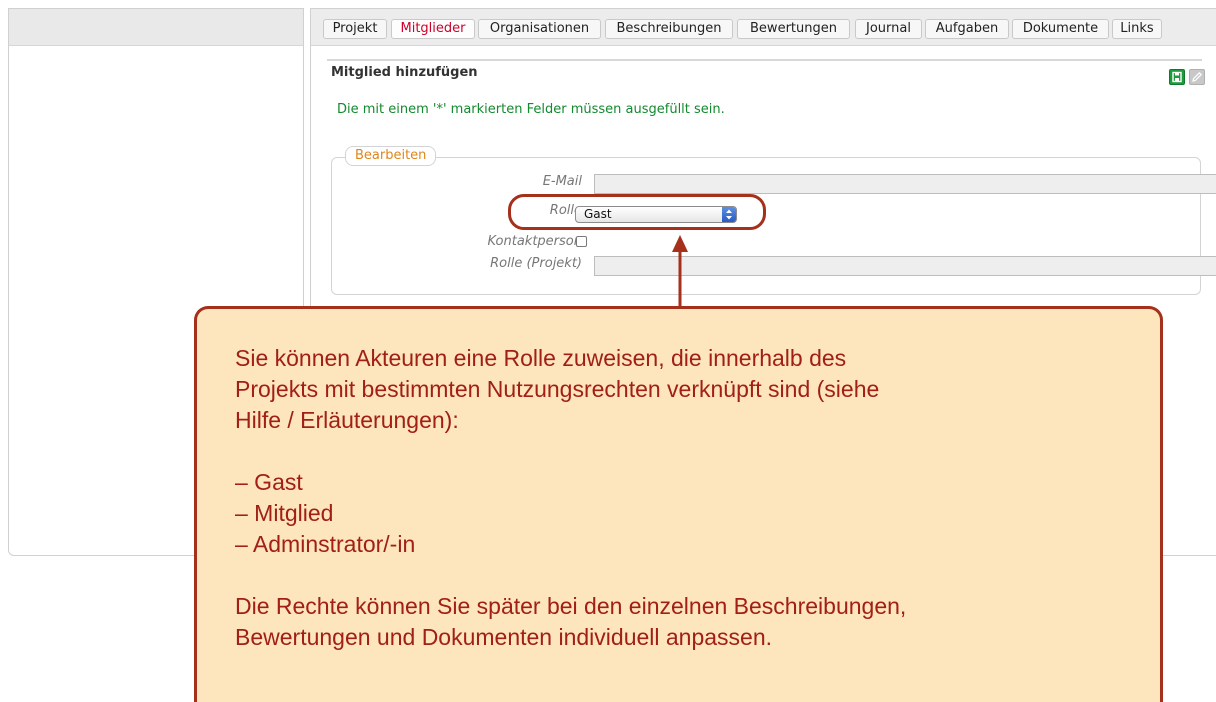 Image resolution: width=1216 pixels, height=702 pixels. What do you see at coordinates (888, 29) in the screenshot?
I see `tab-journal: Journal` at bounding box center [888, 29].